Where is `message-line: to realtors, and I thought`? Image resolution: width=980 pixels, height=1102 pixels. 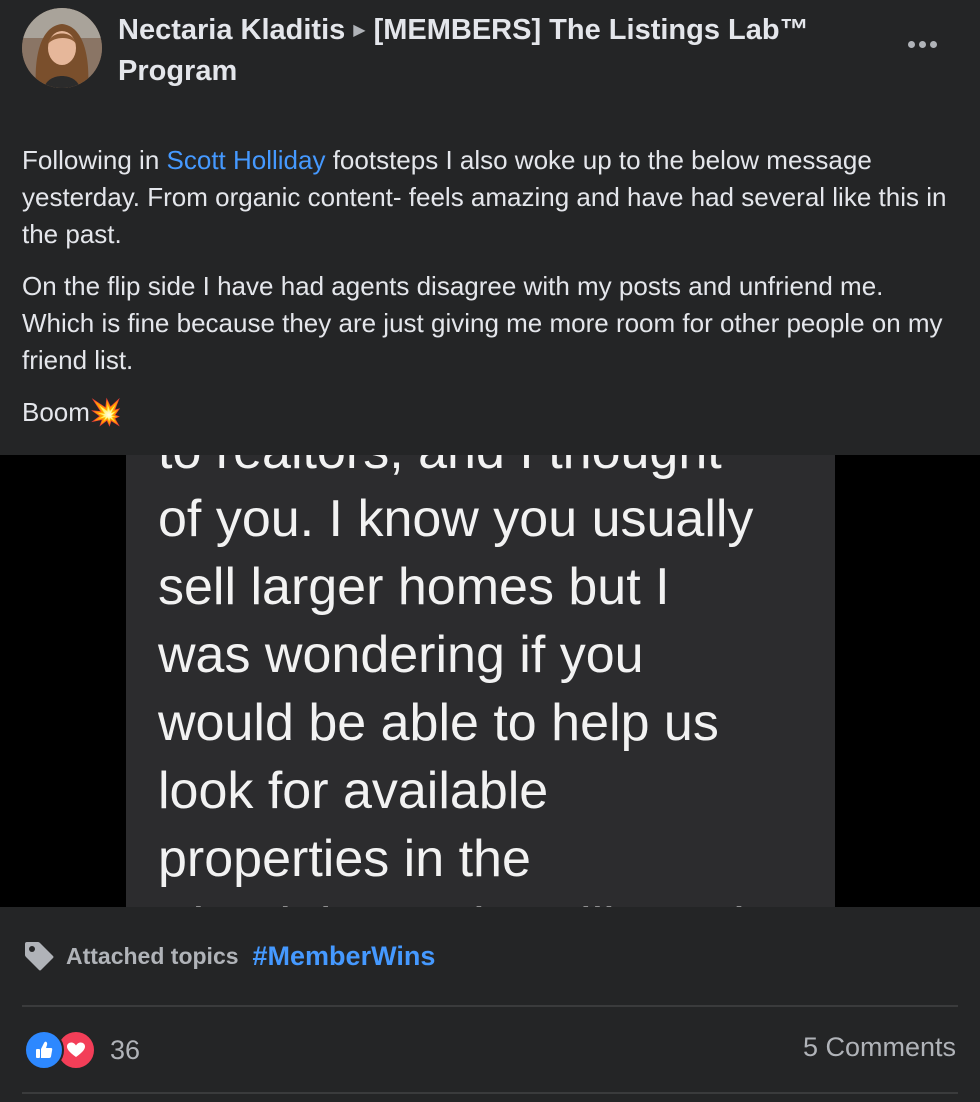
message-line: to realtors, and I thought is located at coordinates (480, 470).